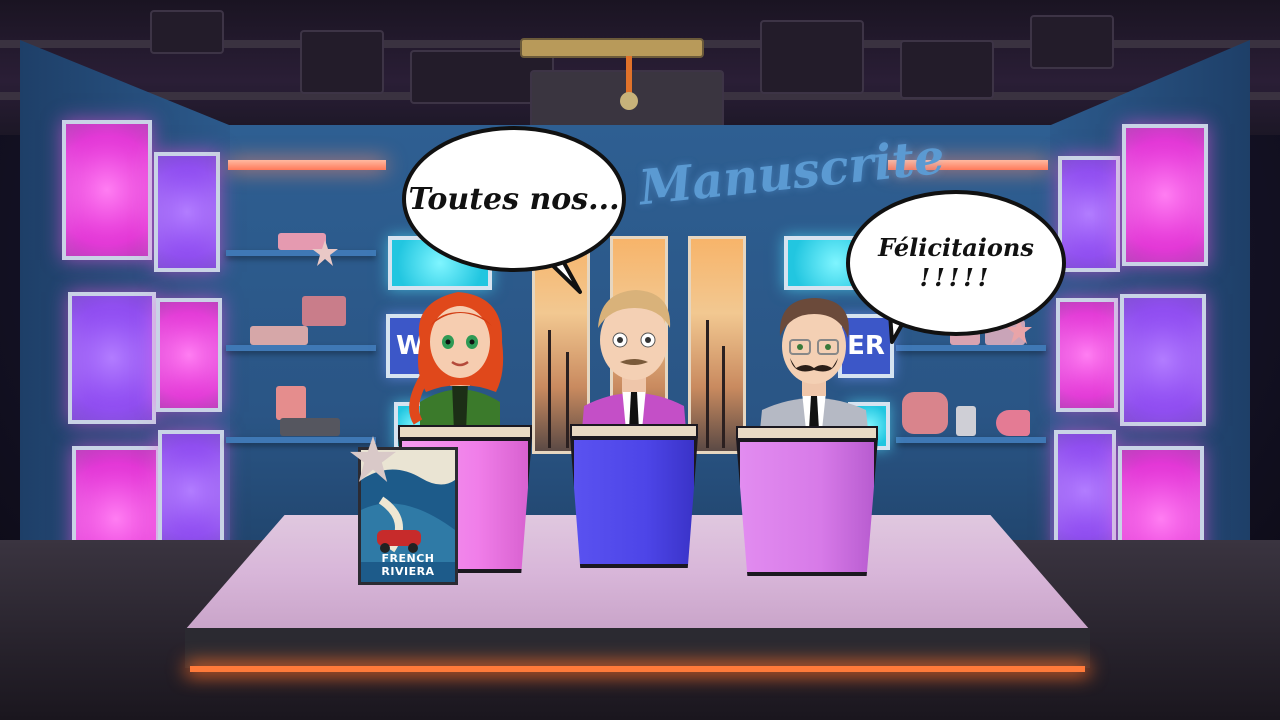  Describe the element at coordinates (966, 421) in the screenshot. I see `kettle-prop` at that location.